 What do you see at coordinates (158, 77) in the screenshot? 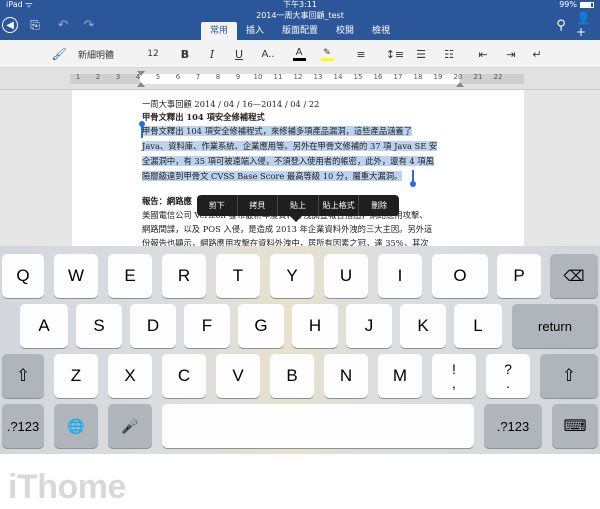
I see `ruler-number: 5` at bounding box center [158, 77].